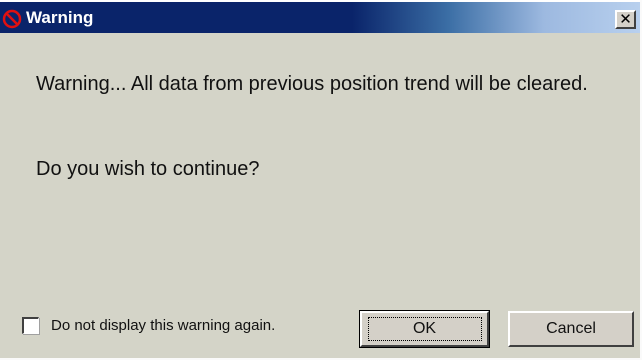  Describe the element at coordinates (320, 16) in the screenshot. I see `title-bar: Warning ✕` at that location.